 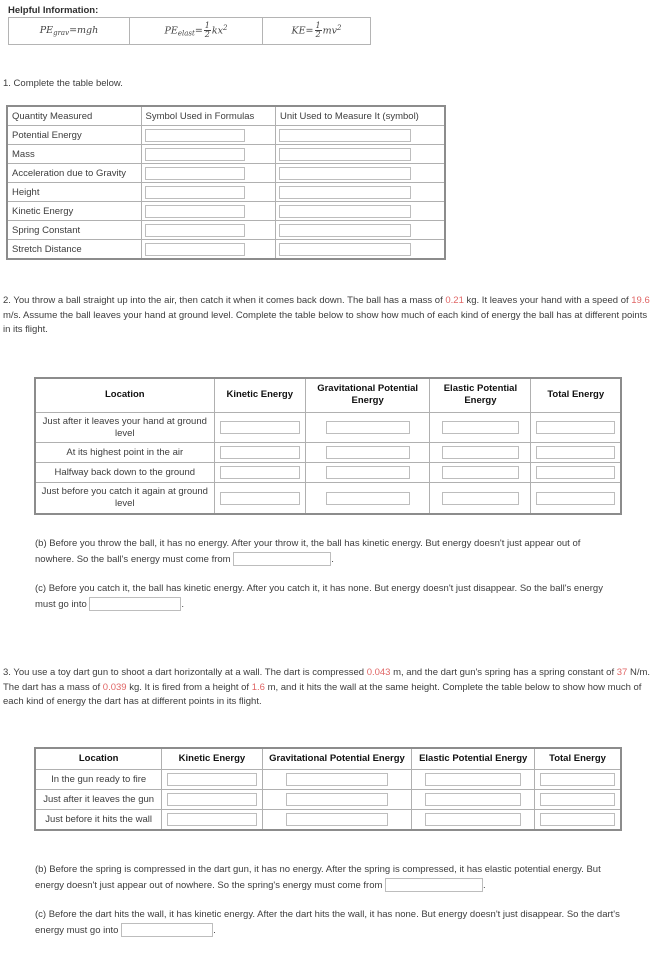 I want to click on row-label-kinetic-energy: Kinetic Energy, so click(x=74, y=211).